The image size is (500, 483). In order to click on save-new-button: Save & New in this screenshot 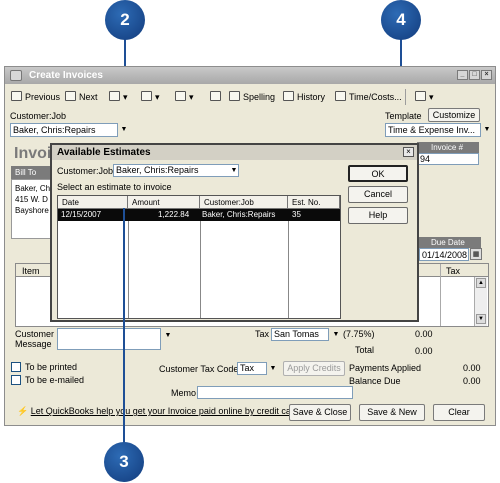, I will do `click(392, 412)`.